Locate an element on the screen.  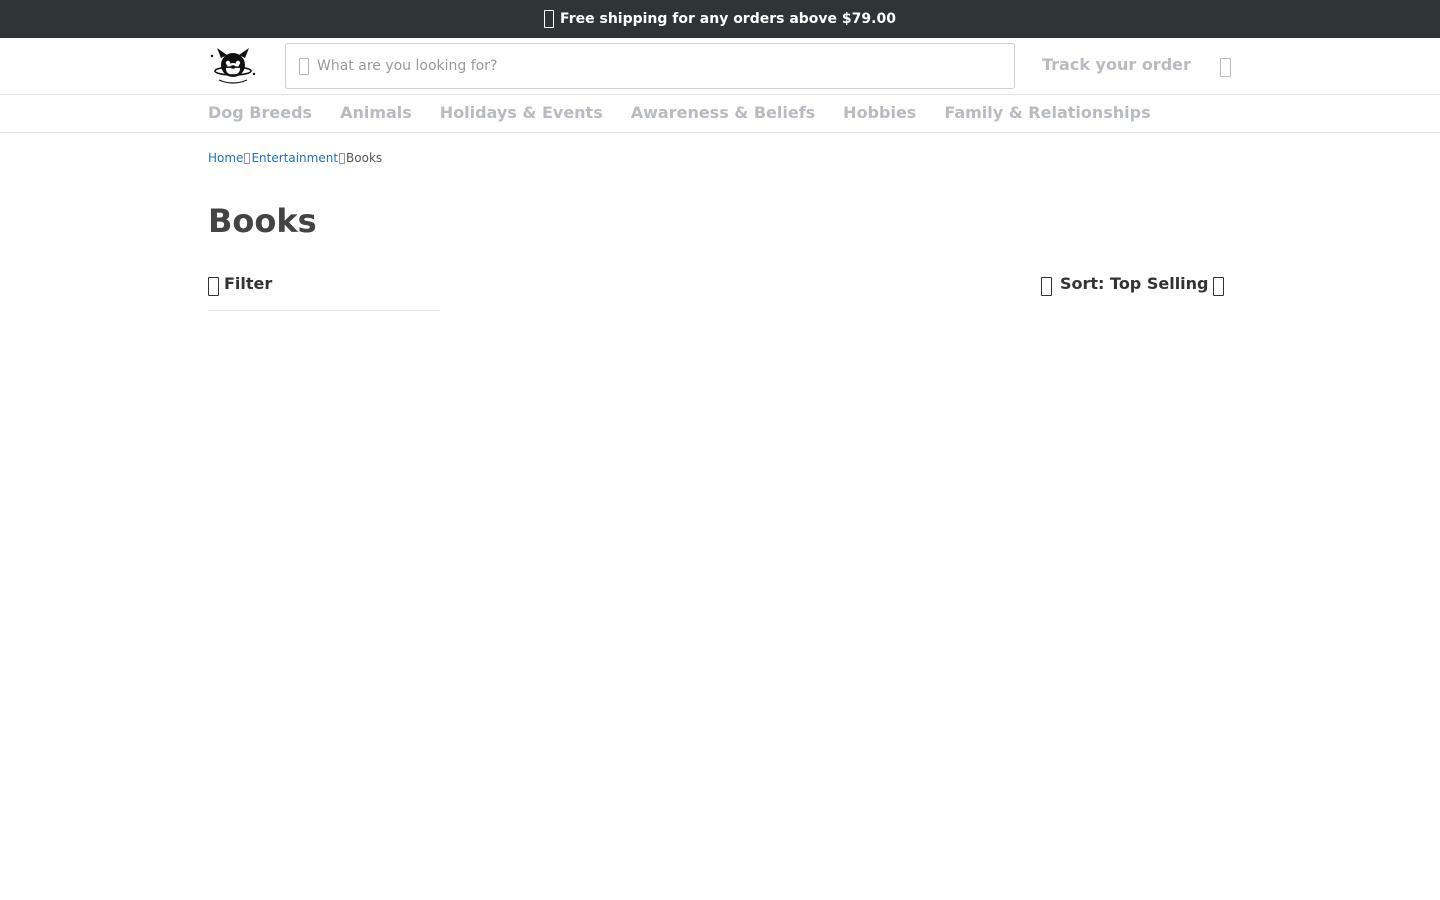
breadcrumb-current: Books is located at coordinates (364, 158).